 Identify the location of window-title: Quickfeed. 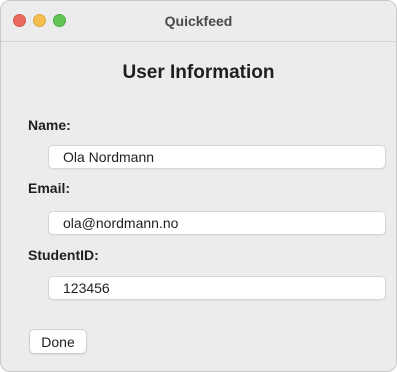
(198, 21).